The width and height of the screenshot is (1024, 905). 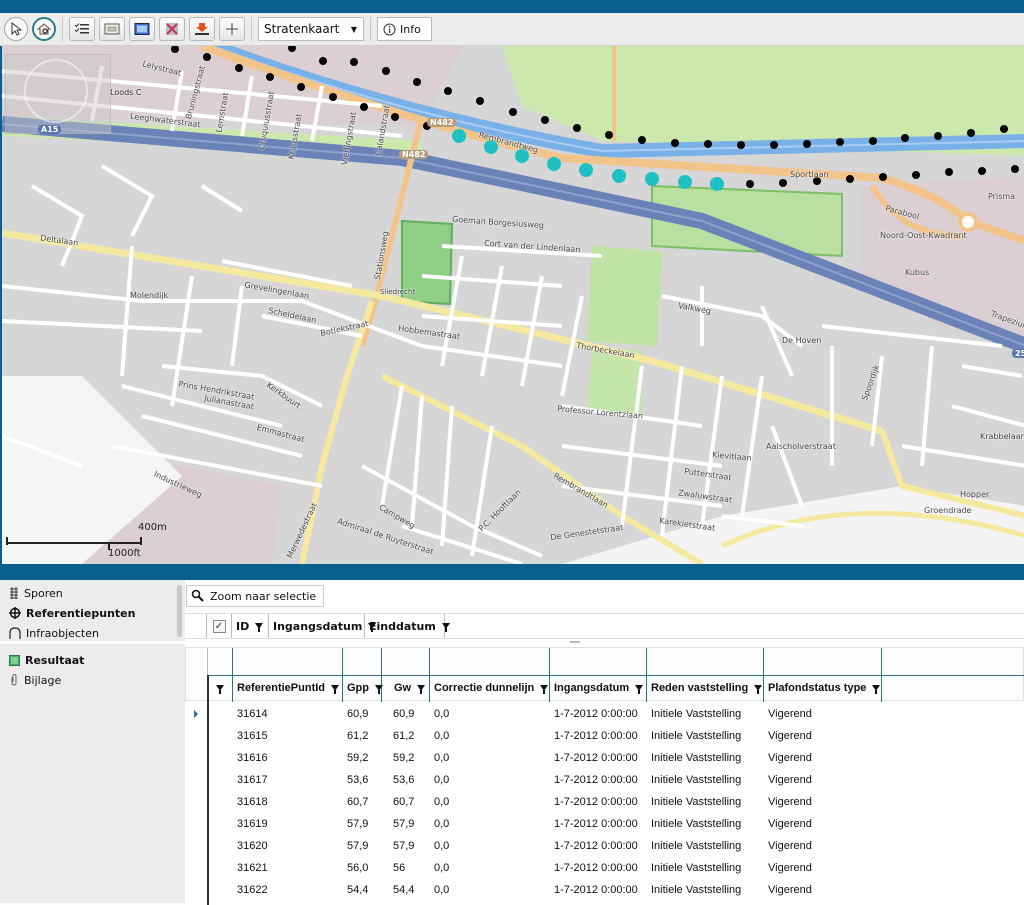 What do you see at coordinates (62, 633) in the screenshot?
I see `layer-label: Infraobjecten` at bounding box center [62, 633].